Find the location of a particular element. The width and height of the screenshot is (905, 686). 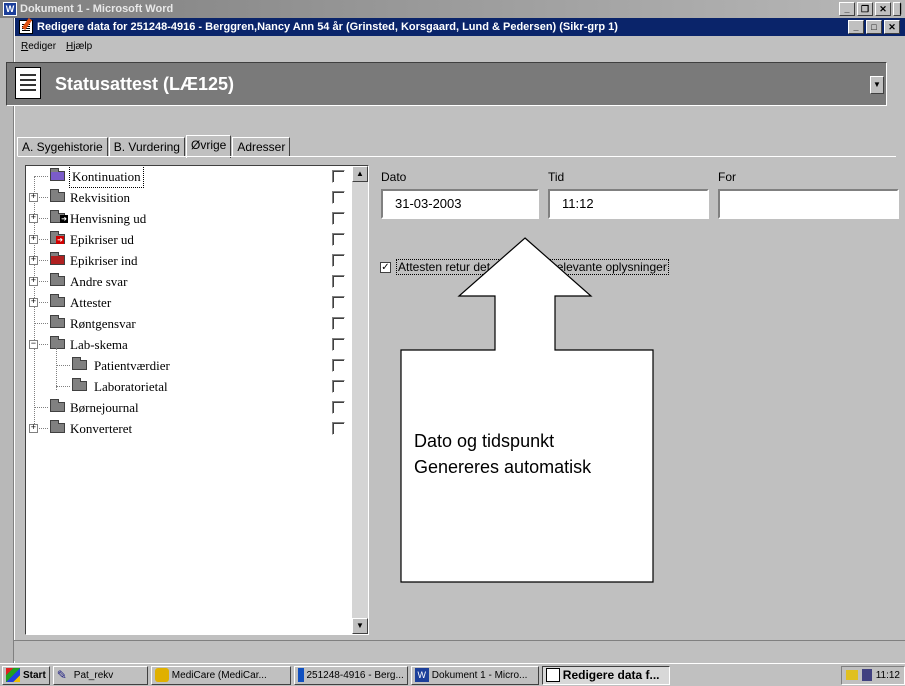

tab-oevrige: Øvrige is located at coordinates (208, 146).